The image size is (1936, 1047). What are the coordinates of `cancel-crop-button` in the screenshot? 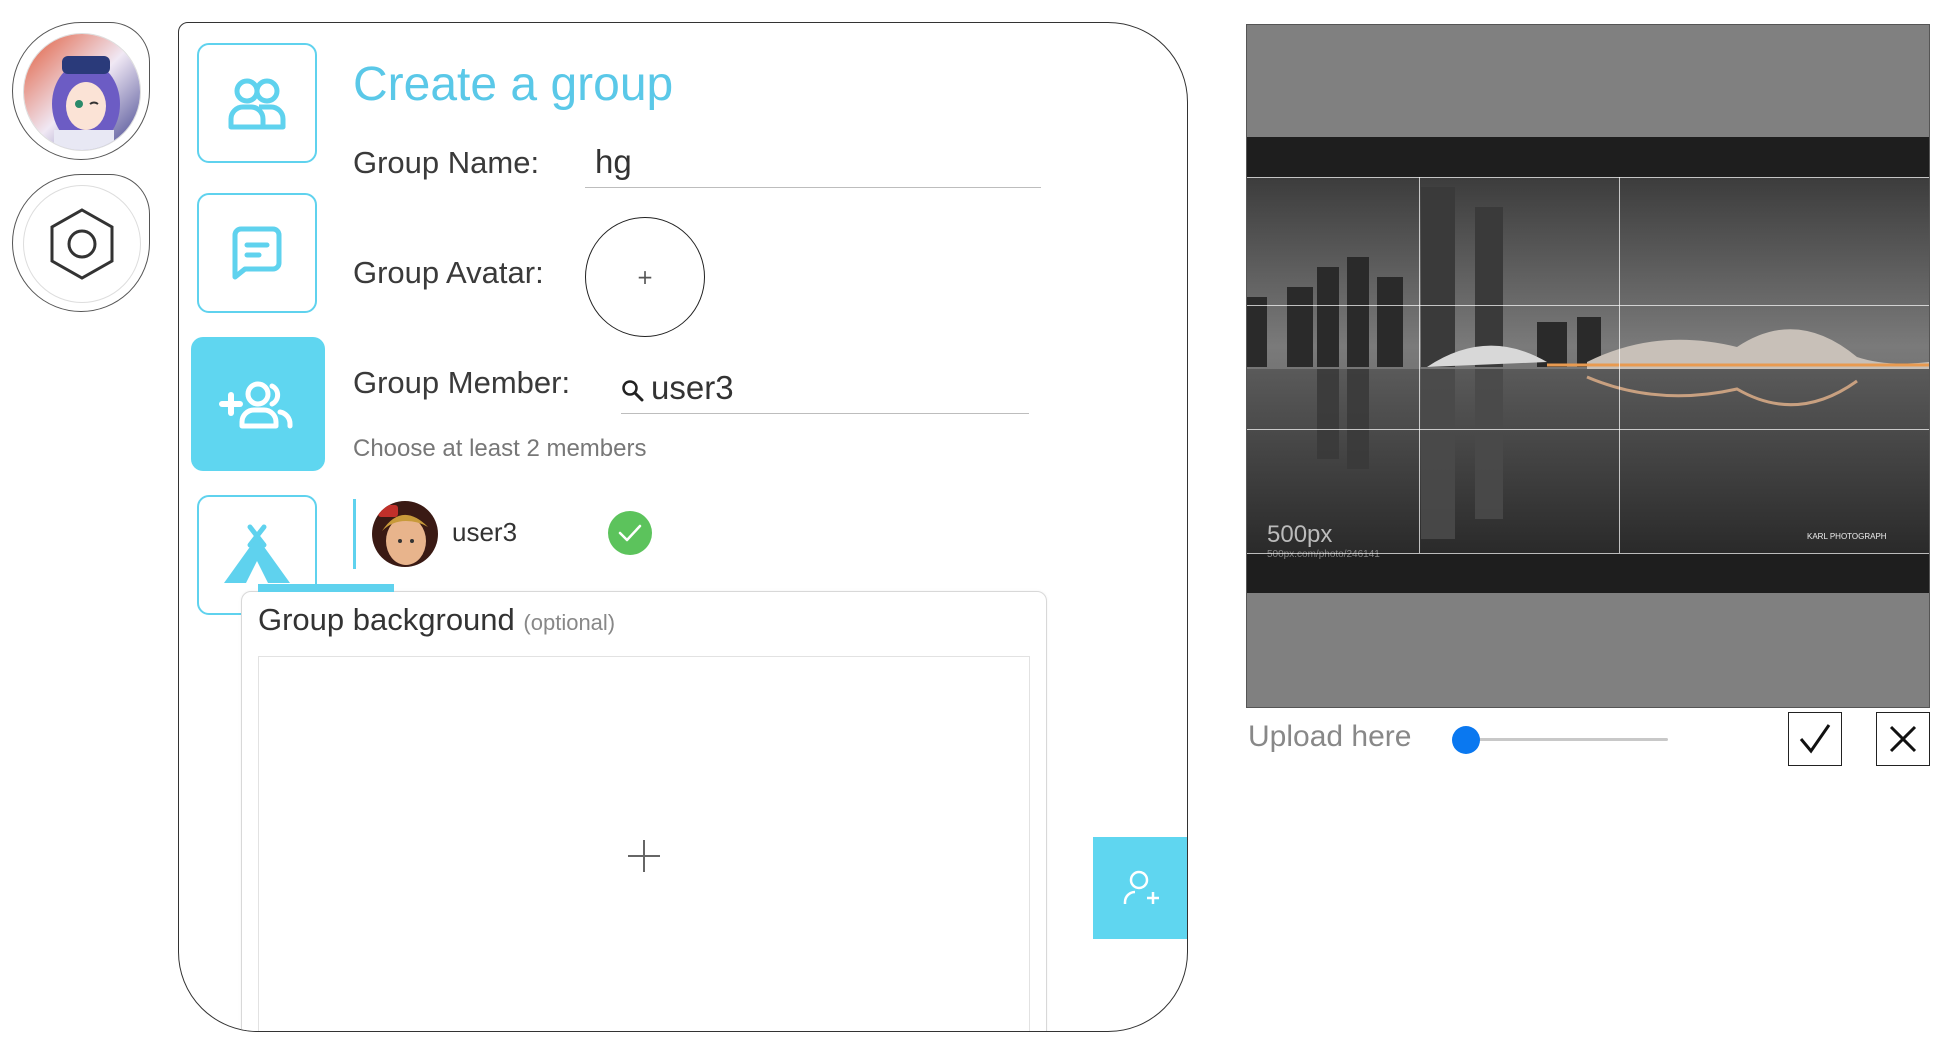 It's located at (1903, 739).